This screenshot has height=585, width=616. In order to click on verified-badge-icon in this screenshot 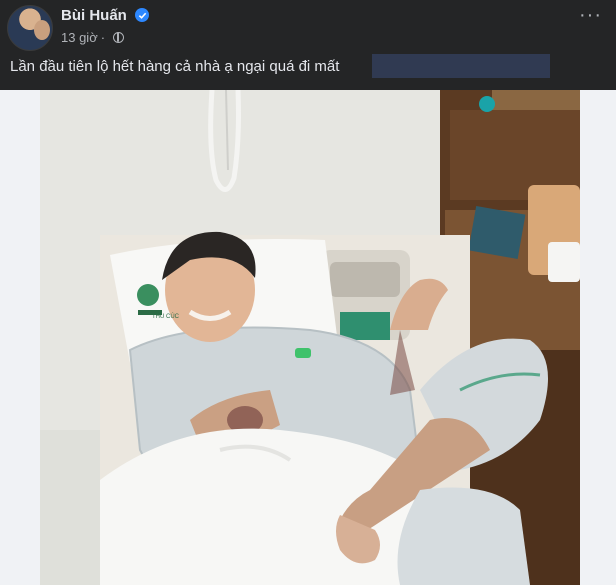, I will do `click(142, 15)`.